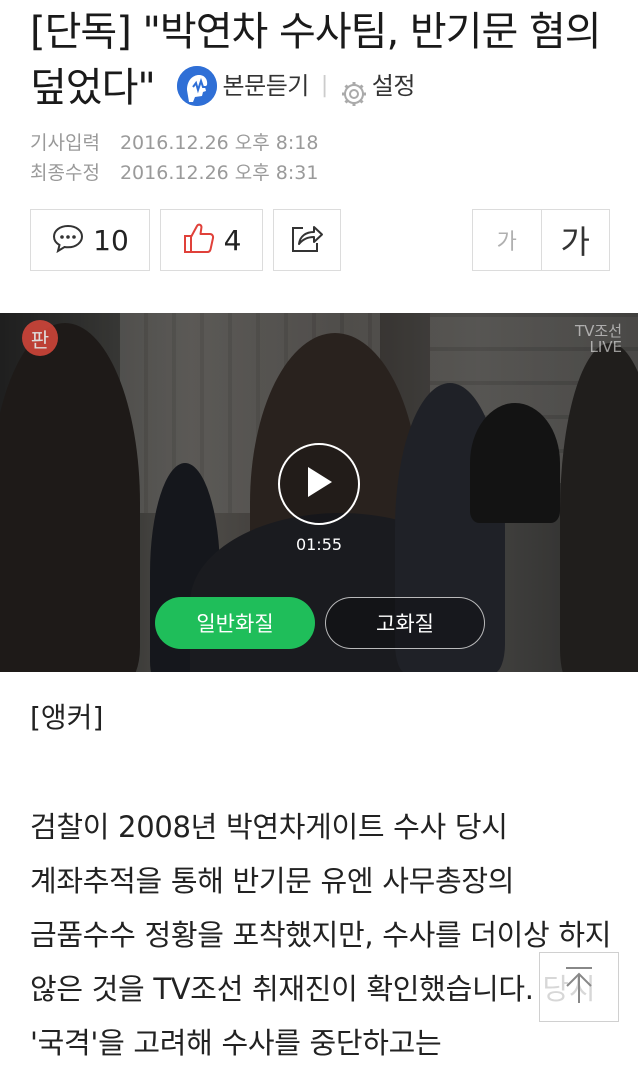 The height and width of the screenshot is (1070, 638). I want to click on channel-logo: TV조선 LIVE, so click(598, 339).